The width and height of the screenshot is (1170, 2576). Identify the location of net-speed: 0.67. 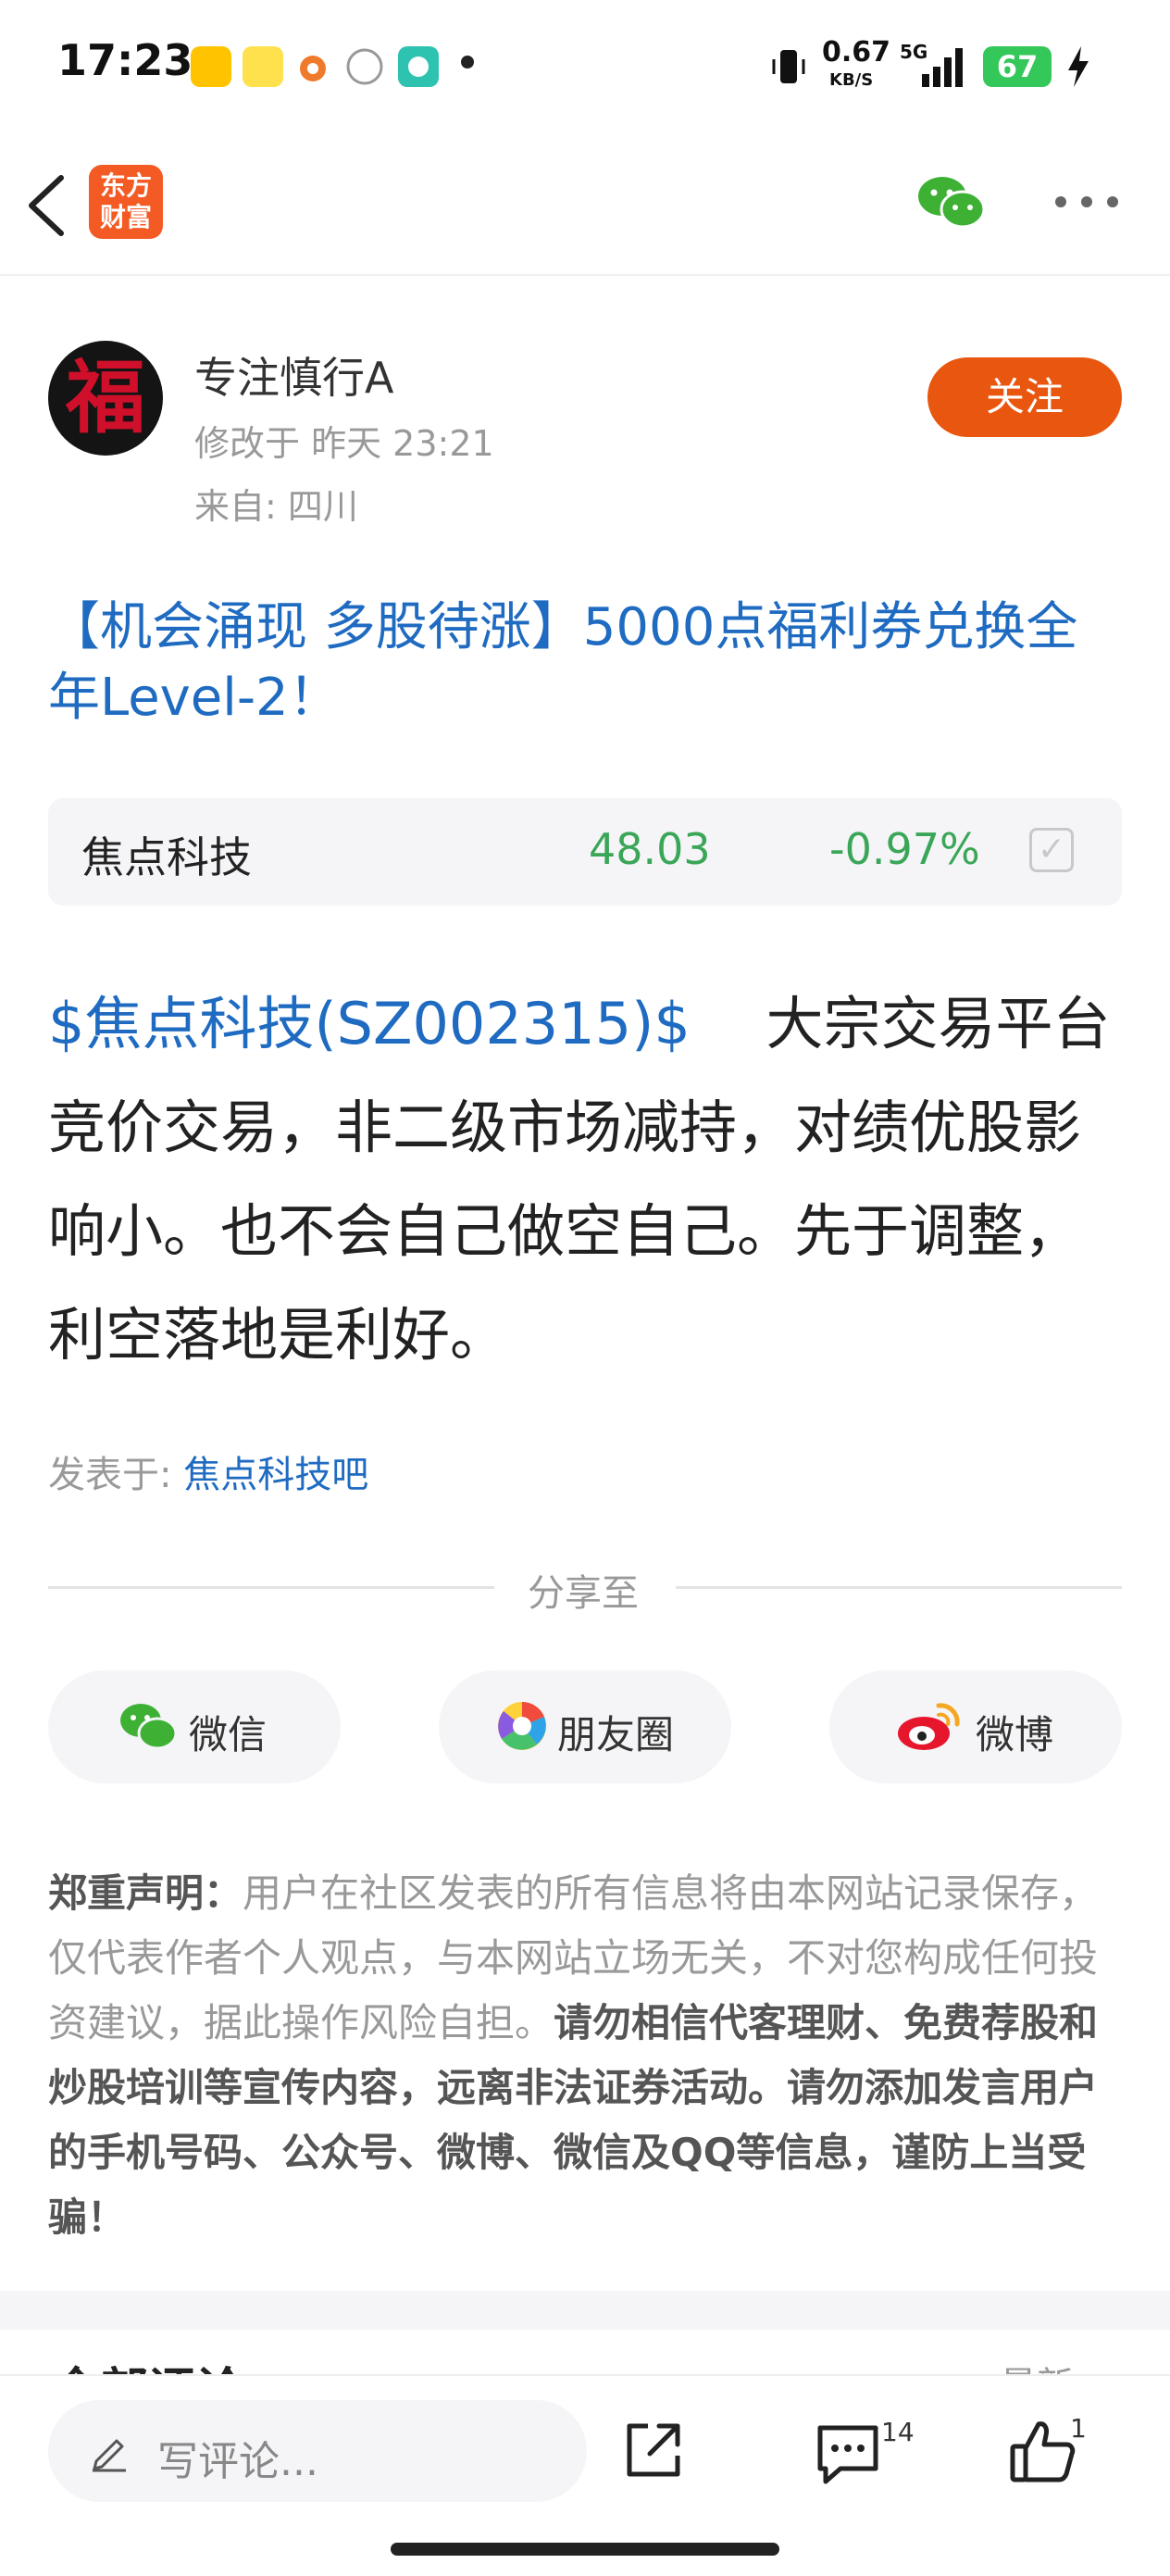
(856, 52).